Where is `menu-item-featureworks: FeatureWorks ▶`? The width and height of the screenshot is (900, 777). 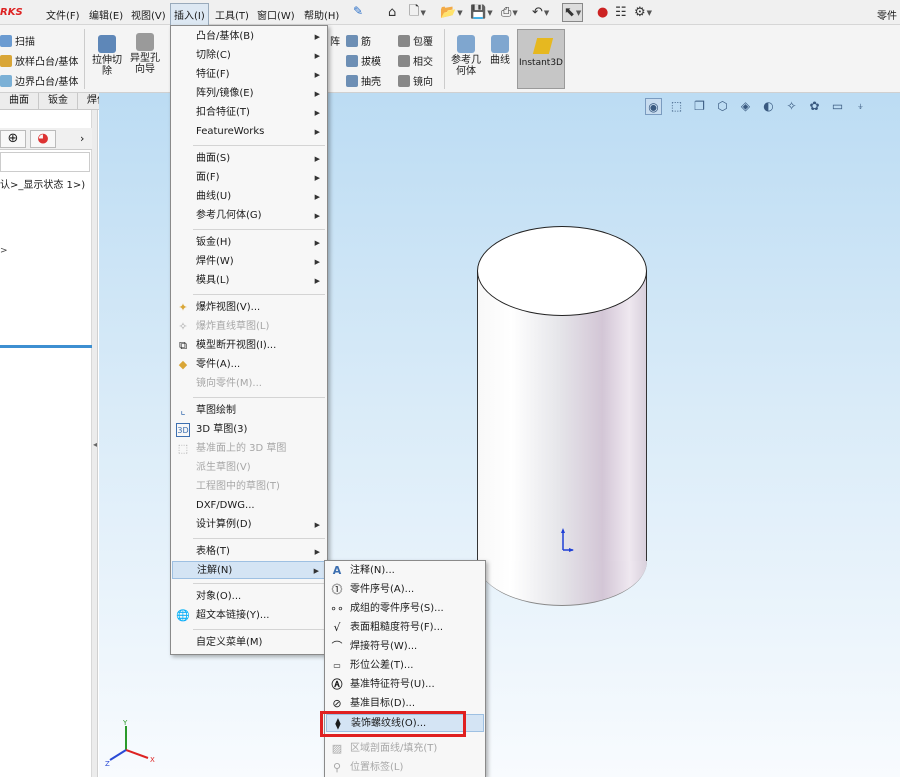
menu-item-featureworks: FeatureWorks ▶ is located at coordinates (249, 132).